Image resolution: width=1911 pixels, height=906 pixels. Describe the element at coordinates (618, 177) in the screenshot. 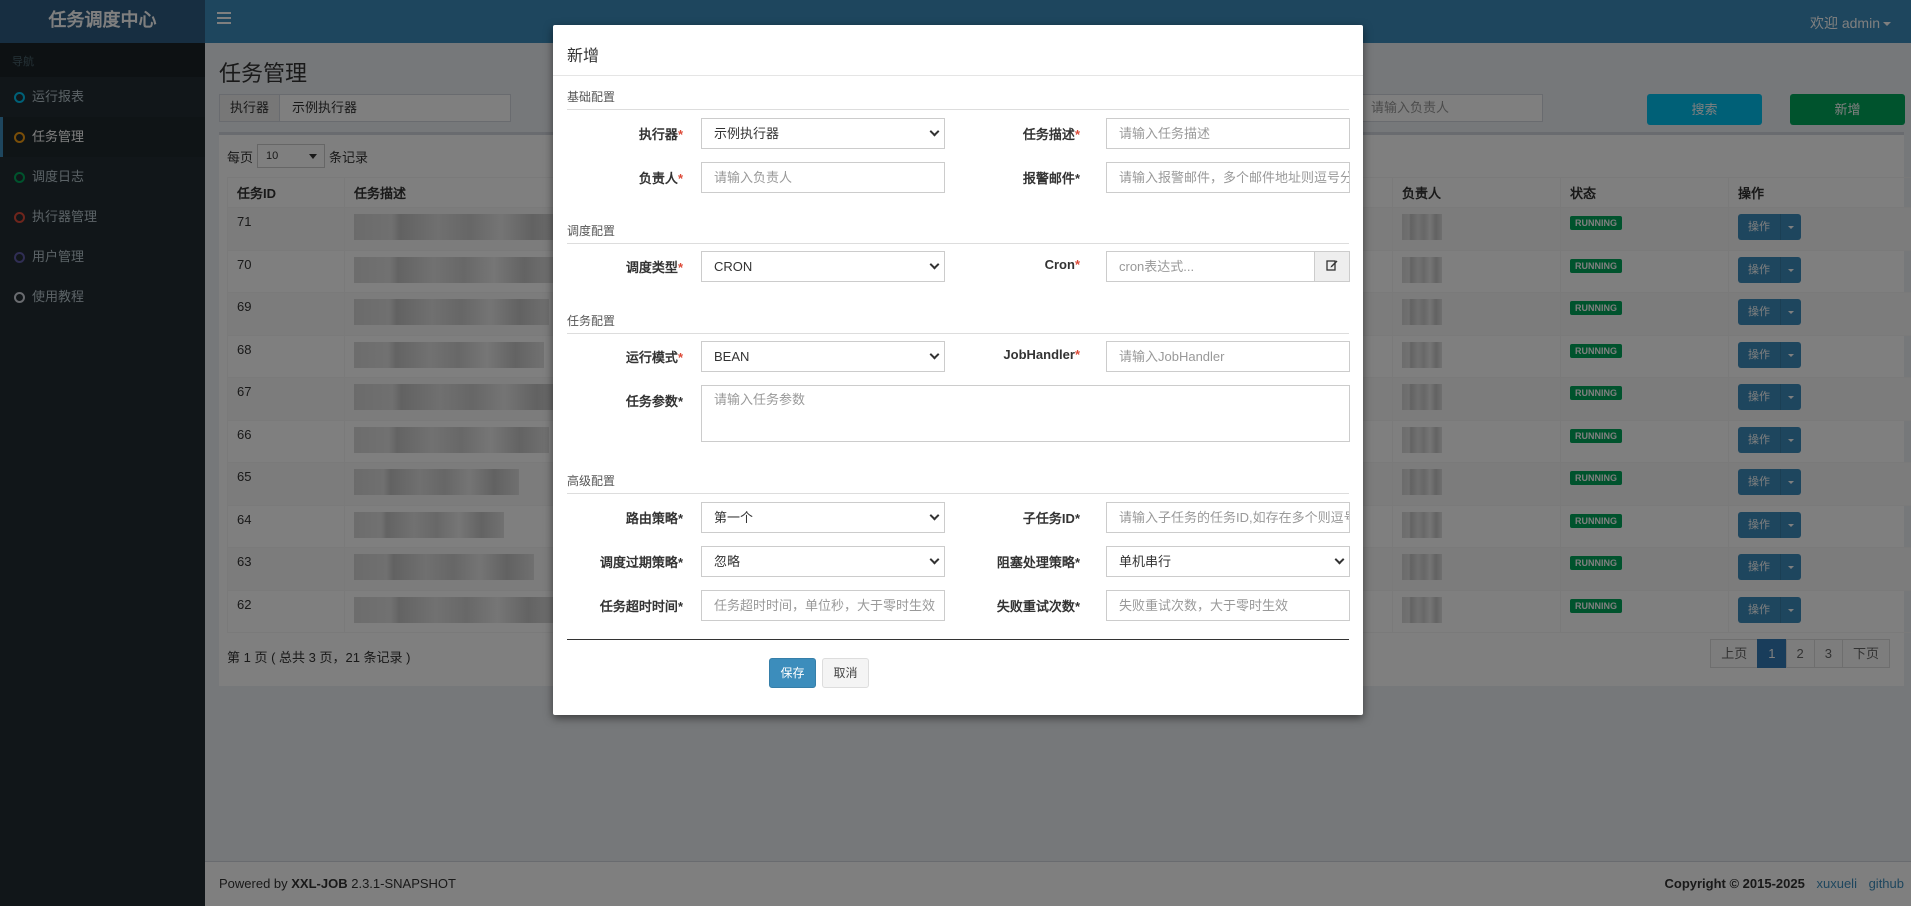

I see `author-label: 负责人*` at that location.